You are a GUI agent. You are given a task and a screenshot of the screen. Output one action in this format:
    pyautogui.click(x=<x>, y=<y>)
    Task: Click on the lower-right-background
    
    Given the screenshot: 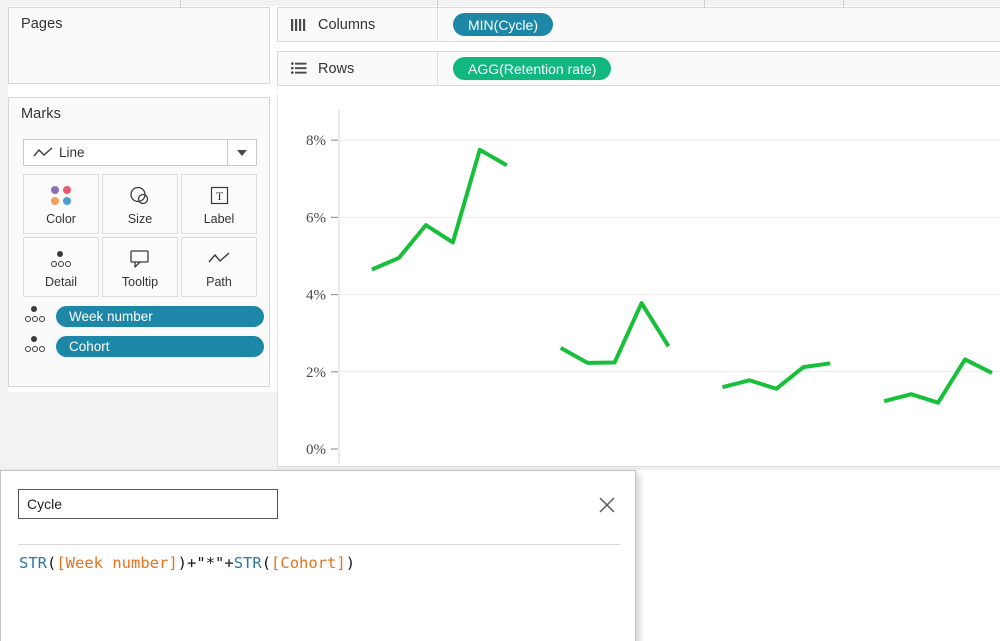 What is the action you would take?
    pyautogui.click(x=818, y=555)
    